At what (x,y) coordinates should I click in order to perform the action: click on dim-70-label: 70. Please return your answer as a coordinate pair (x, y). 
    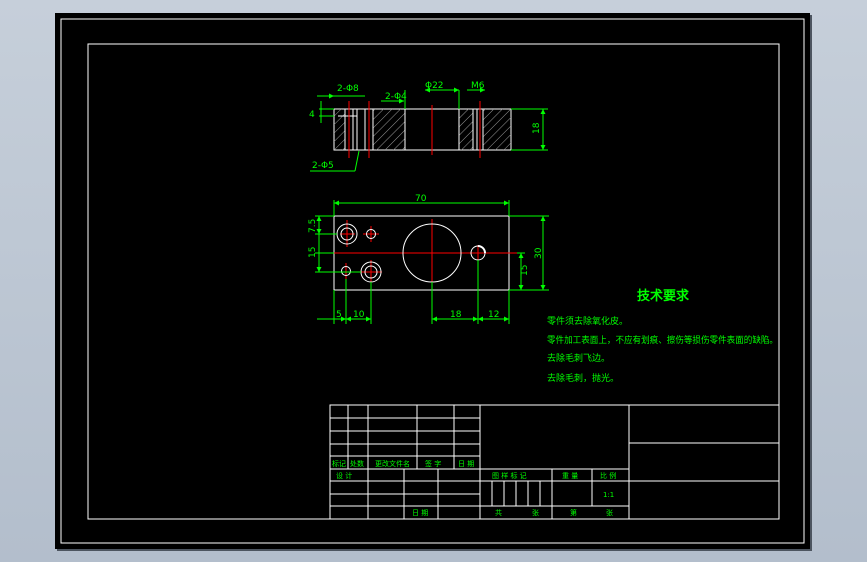
    Looking at the image, I should click on (421, 199).